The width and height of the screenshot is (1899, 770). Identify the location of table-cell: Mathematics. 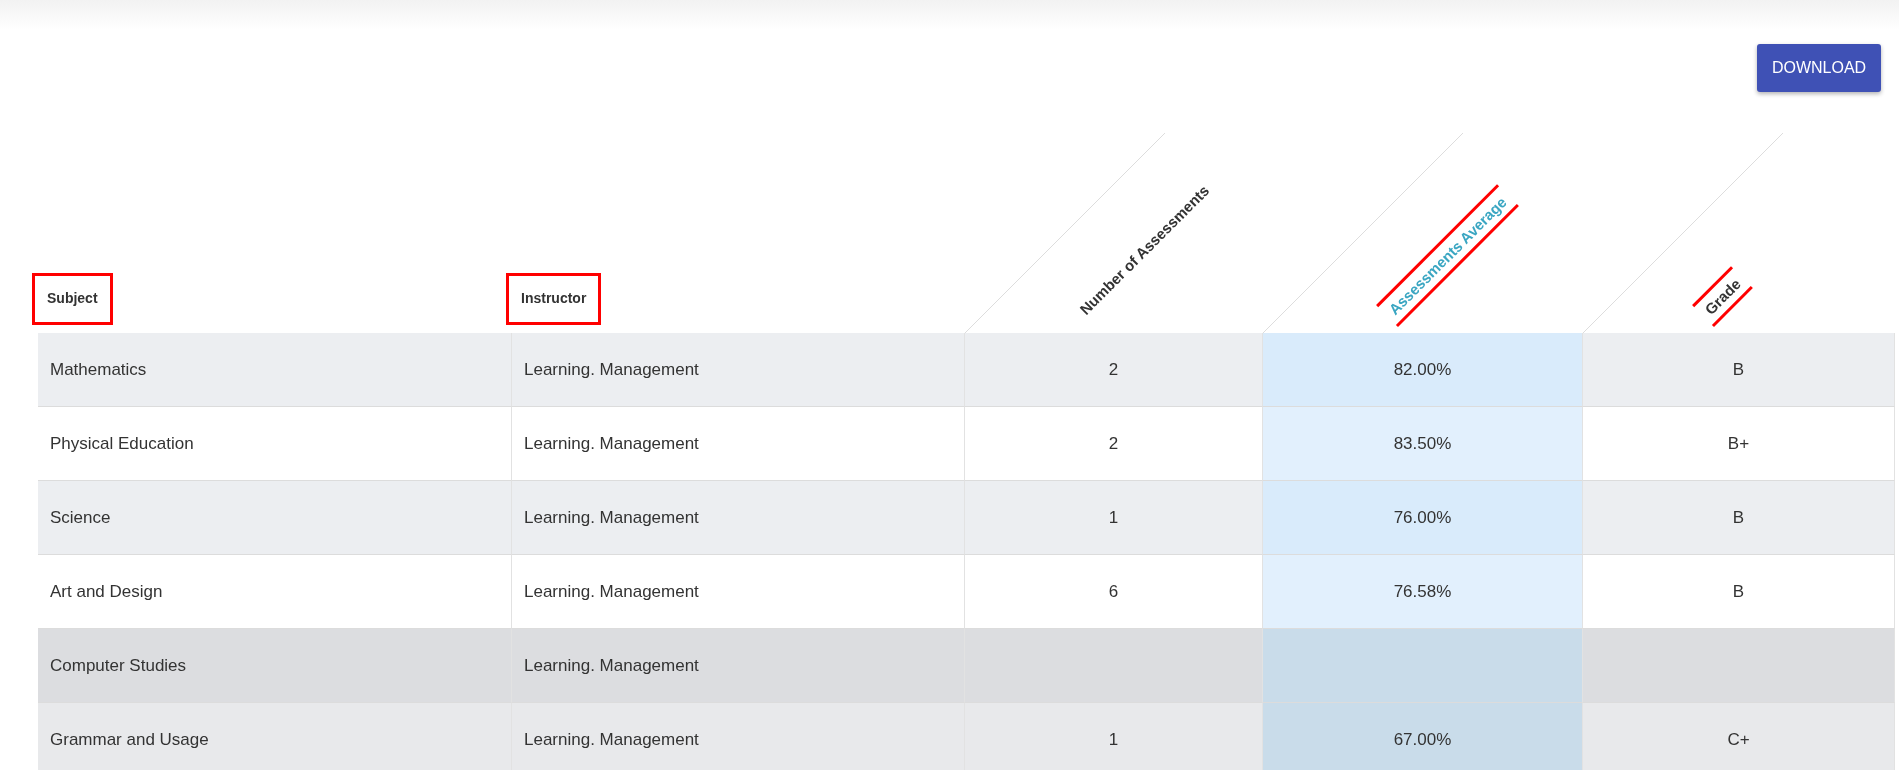
(275, 370).